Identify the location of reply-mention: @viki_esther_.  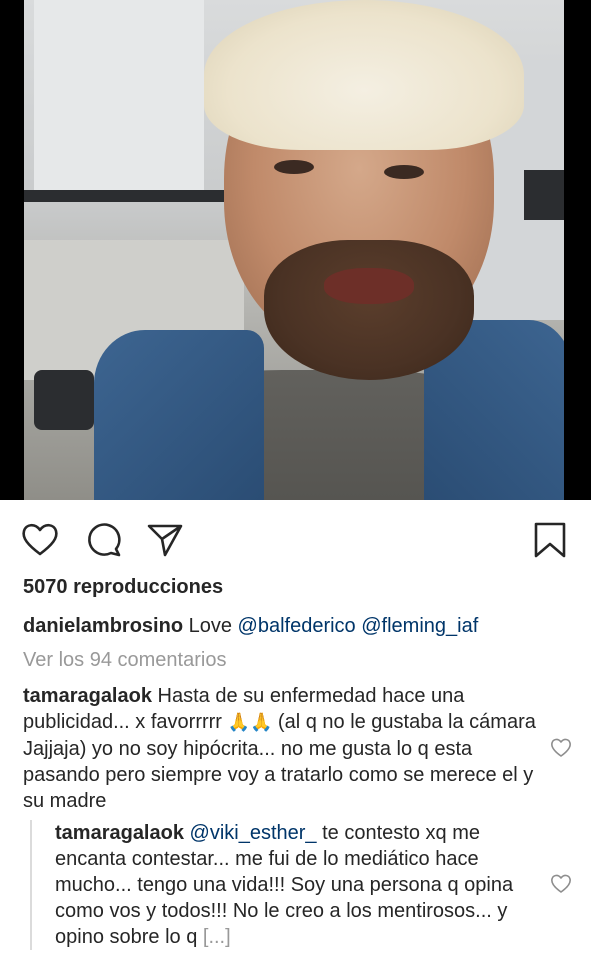
(253, 833).